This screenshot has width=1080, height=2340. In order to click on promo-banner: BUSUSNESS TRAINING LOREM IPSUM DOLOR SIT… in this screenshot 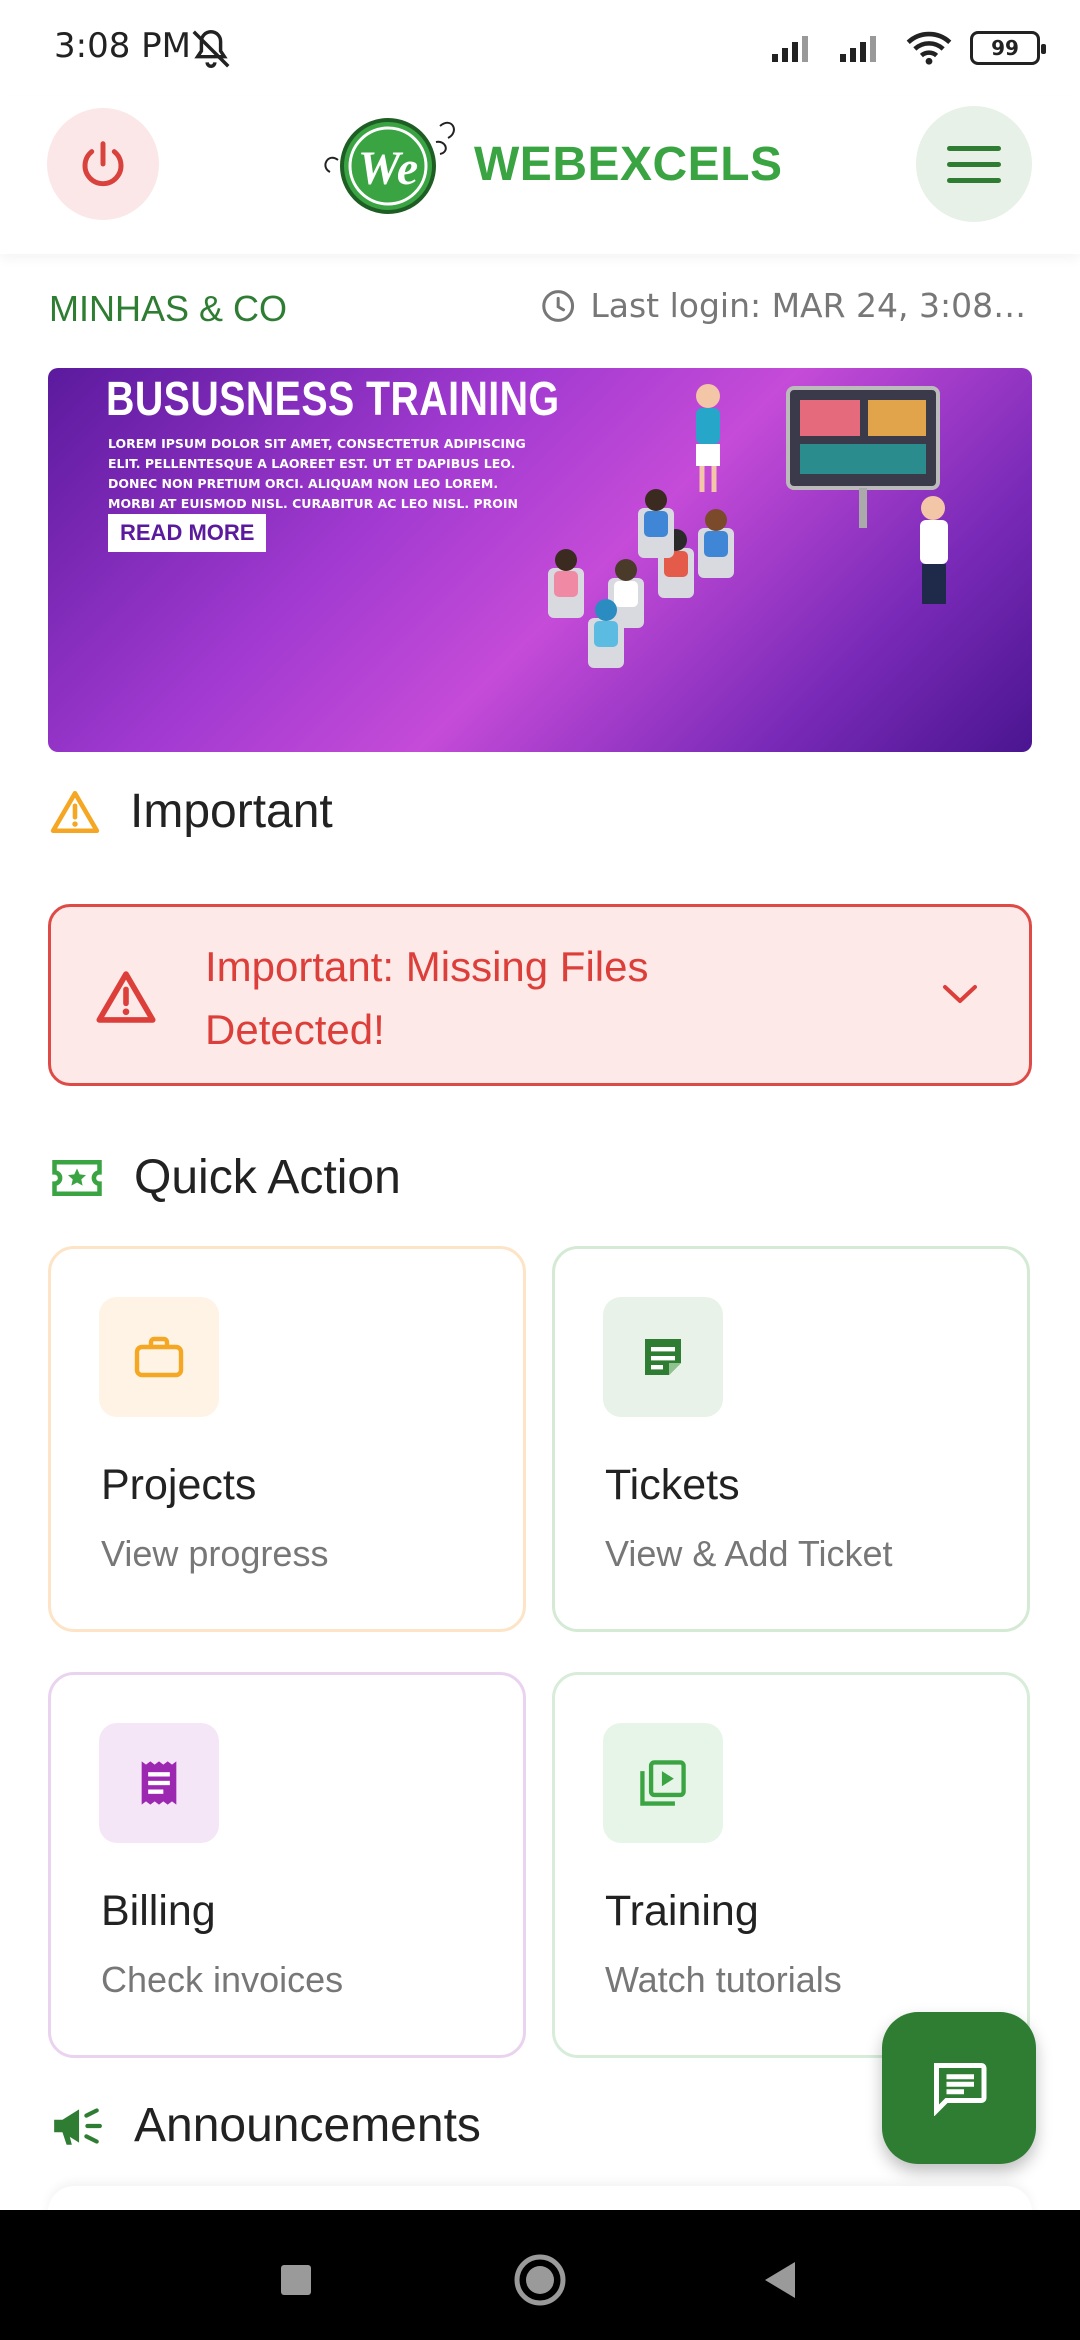, I will do `click(540, 560)`.